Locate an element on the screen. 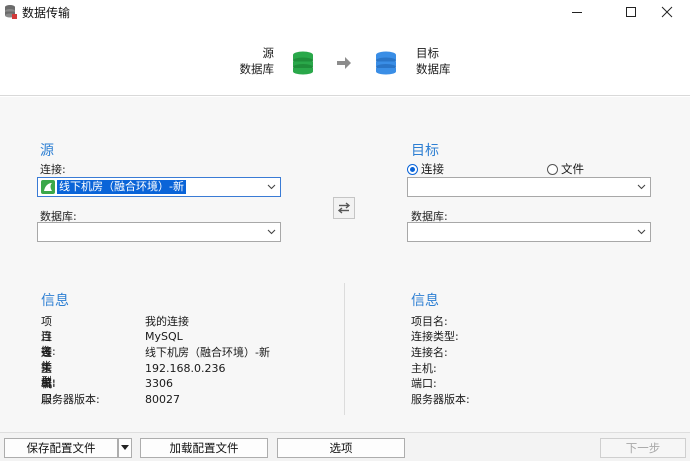  save-config-dropdown-button is located at coordinates (125, 448).